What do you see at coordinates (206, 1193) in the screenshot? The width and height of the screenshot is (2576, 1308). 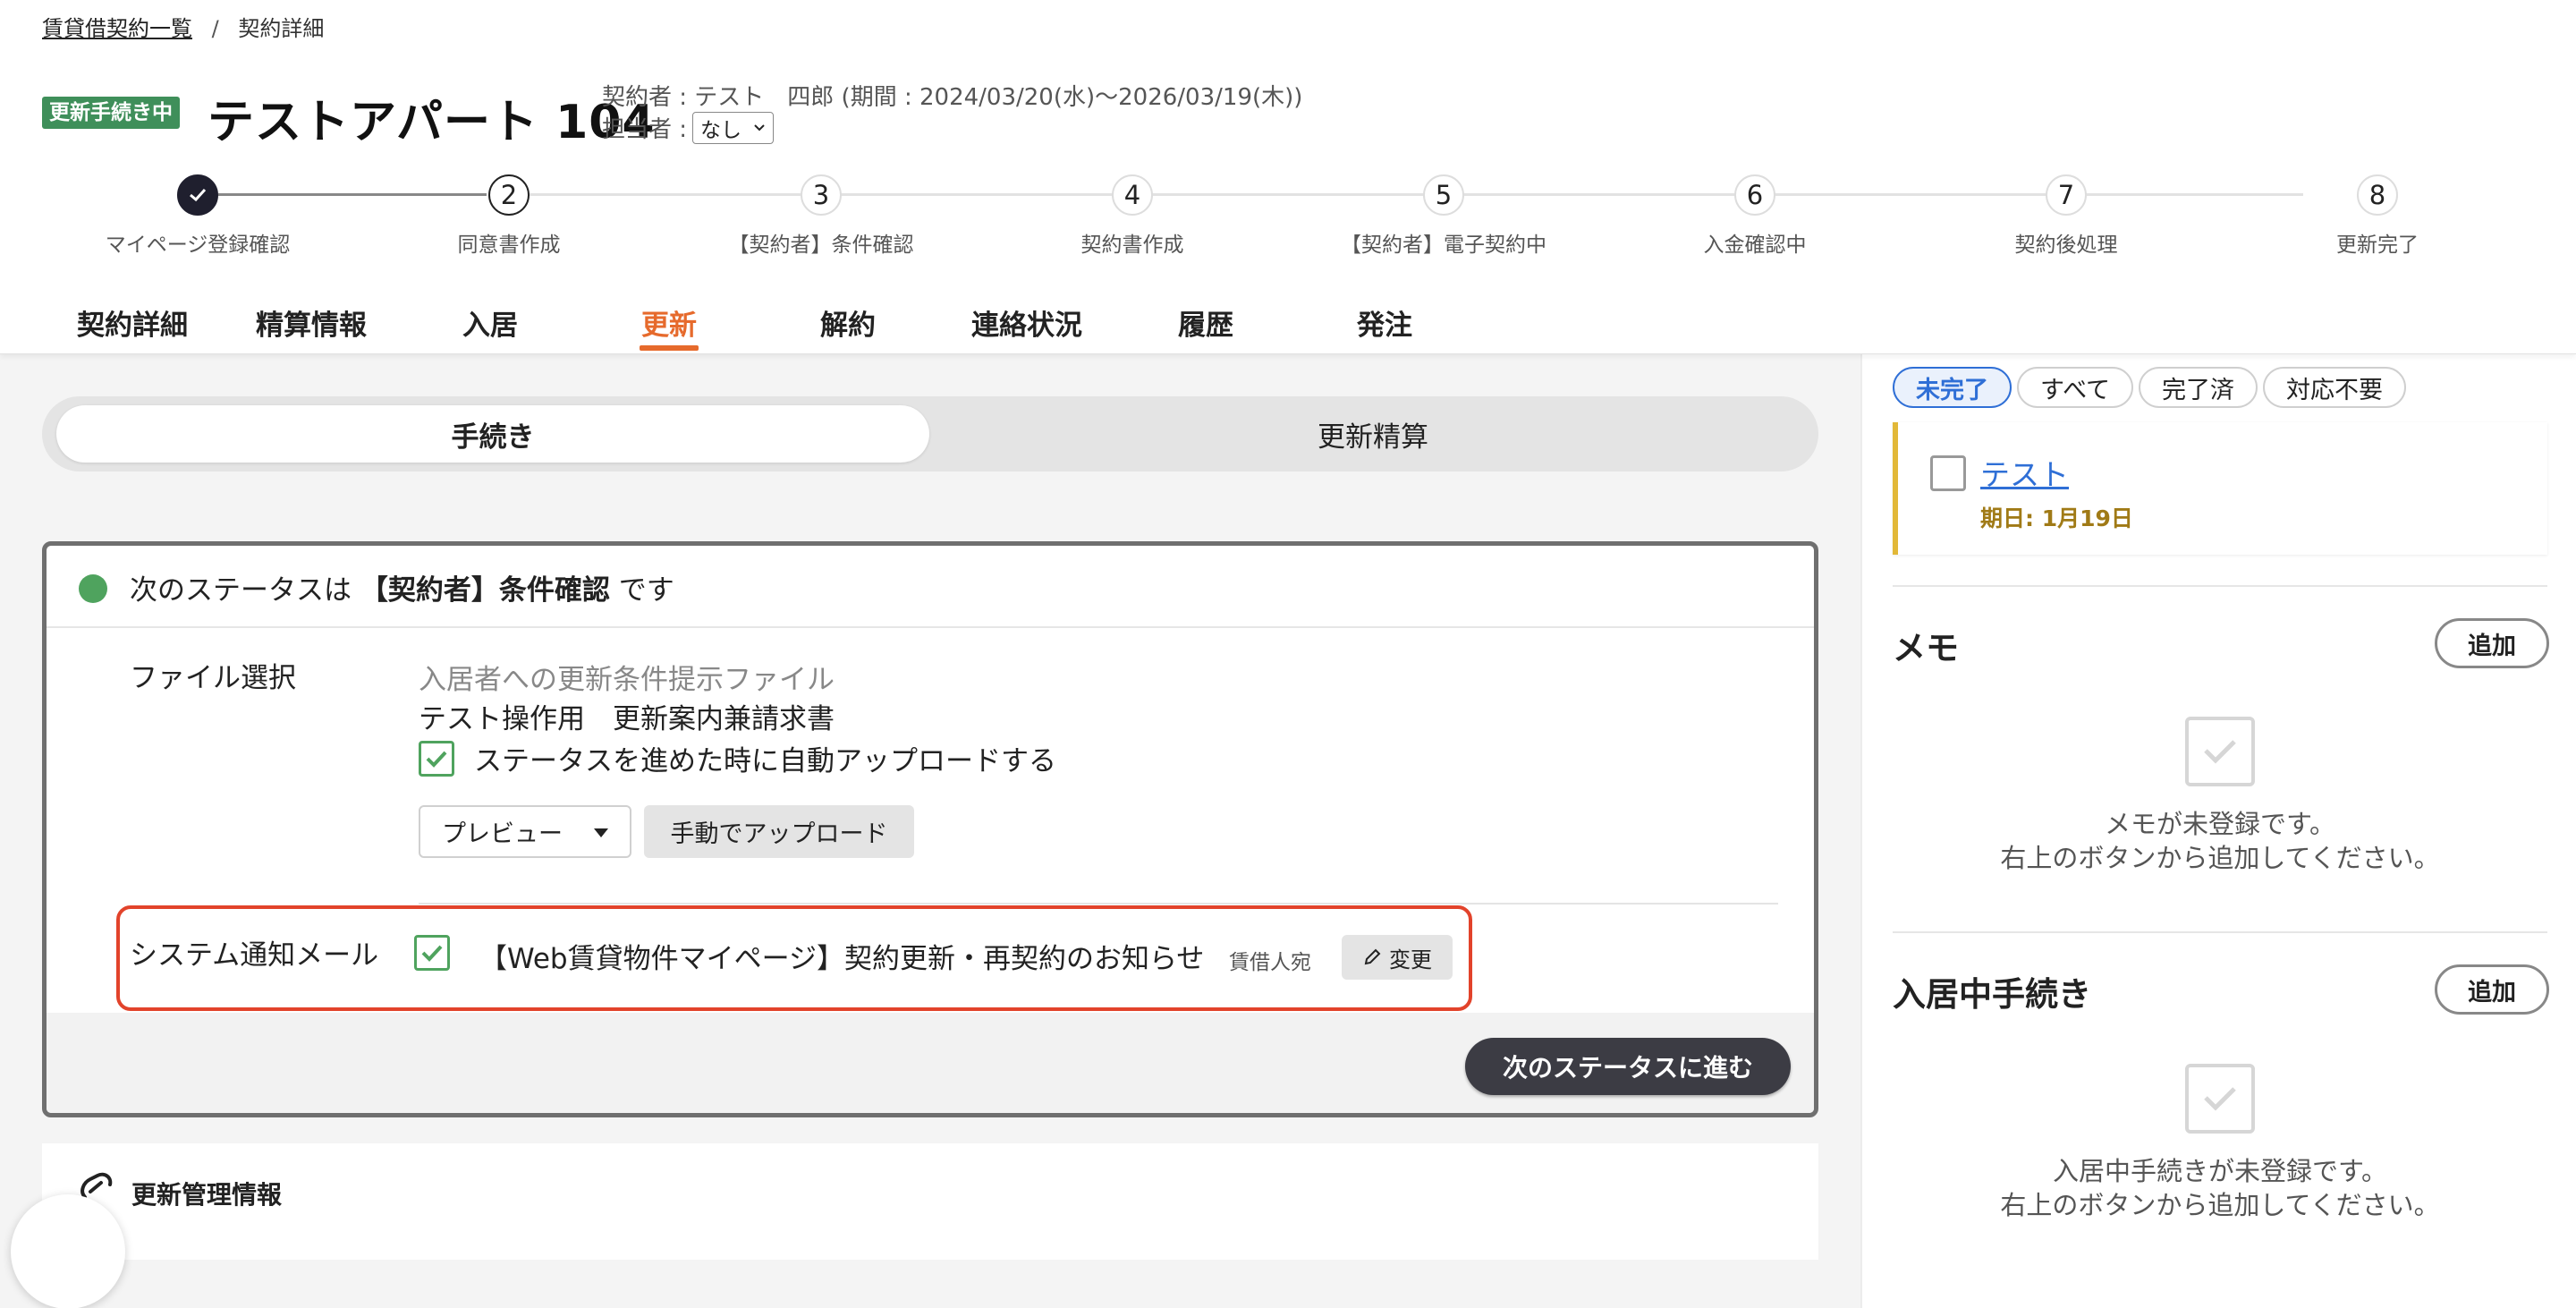 I see `renewal-management-title: 更新管理情報` at bounding box center [206, 1193].